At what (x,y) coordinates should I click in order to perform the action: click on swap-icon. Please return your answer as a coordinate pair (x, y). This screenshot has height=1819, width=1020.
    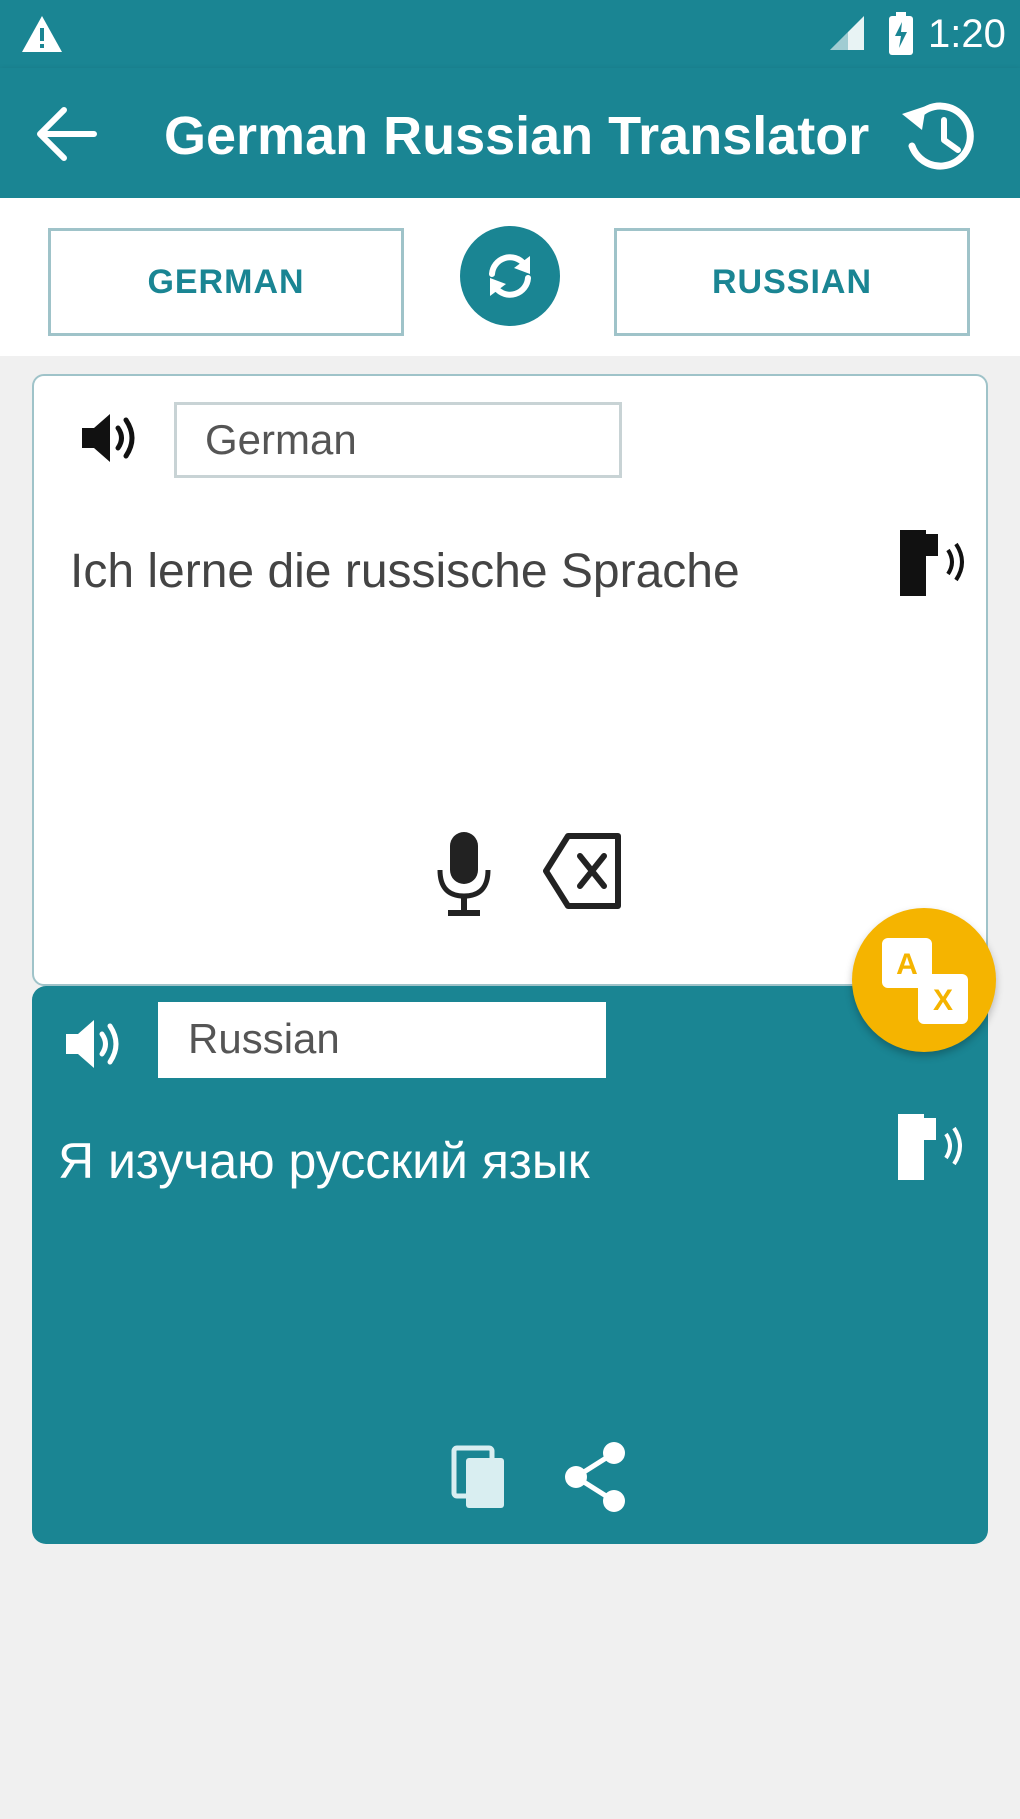
    Looking at the image, I should click on (510, 276).